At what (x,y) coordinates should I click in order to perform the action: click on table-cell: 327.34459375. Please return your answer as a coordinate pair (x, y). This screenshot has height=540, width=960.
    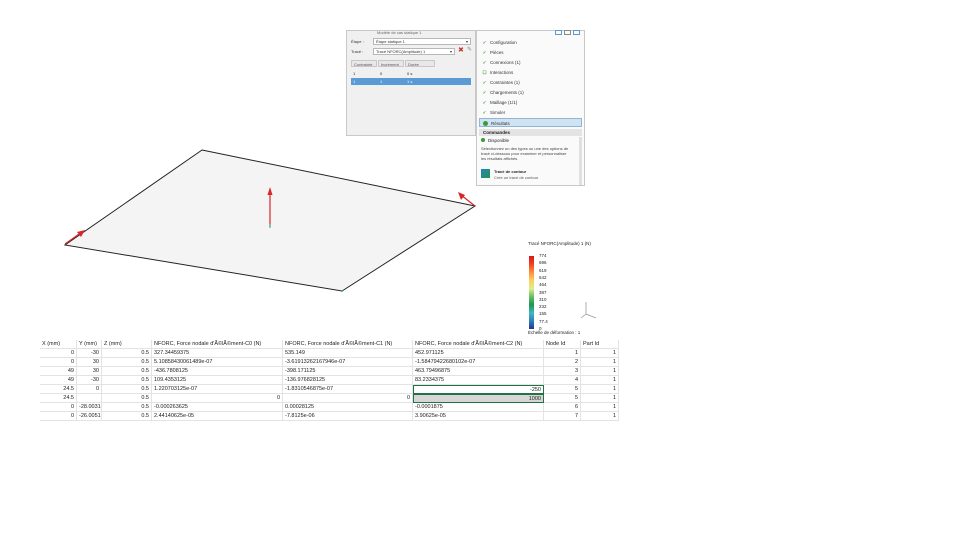
    Looking at the image, I should click on (217, 353).